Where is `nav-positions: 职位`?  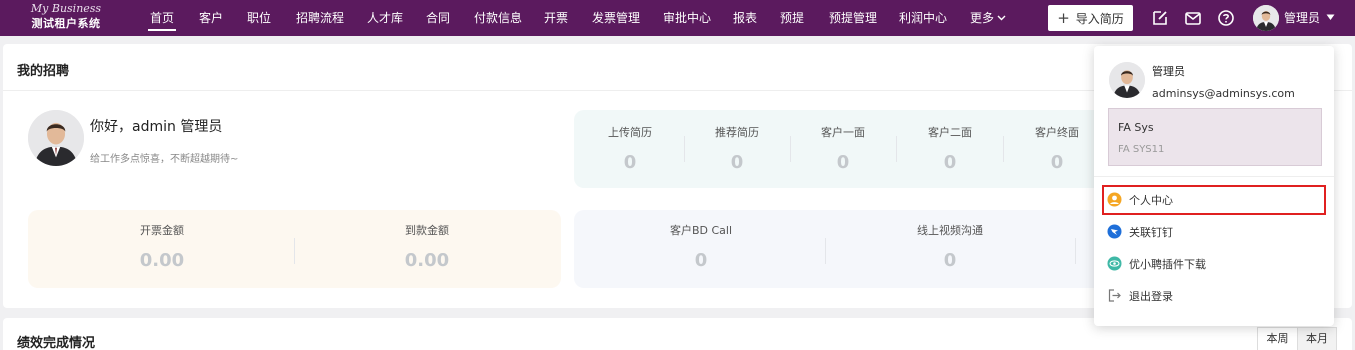 nav-positions: 职位 is located at coordinates (259, 18).